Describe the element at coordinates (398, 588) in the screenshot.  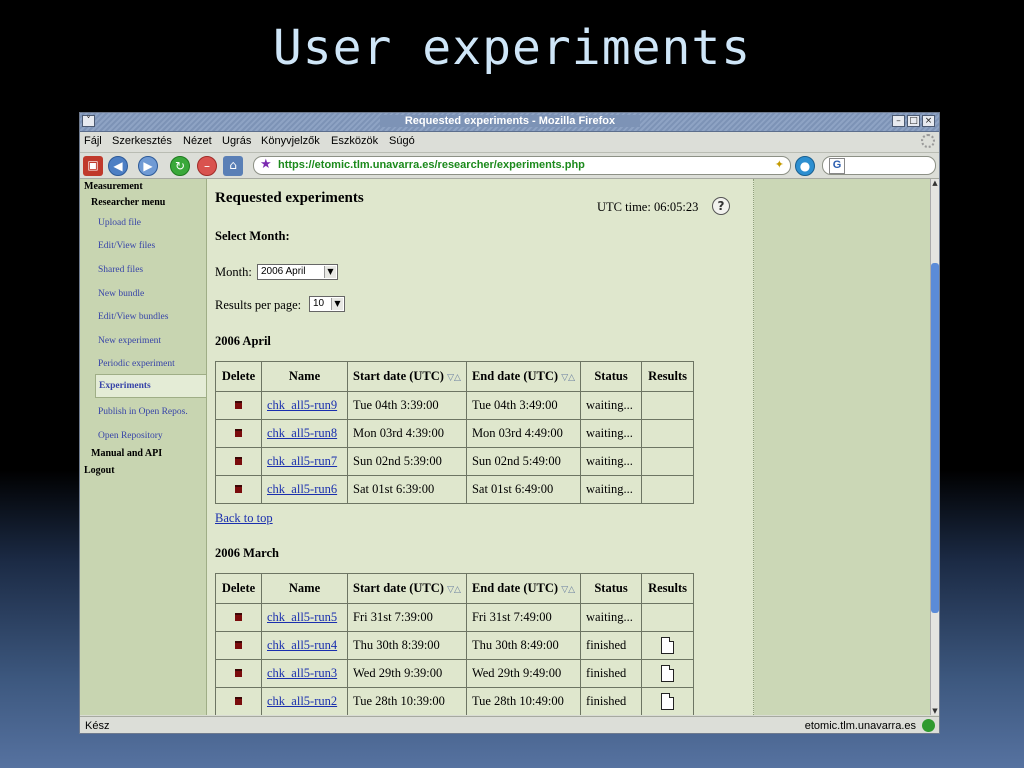
I see `col-start-date-label: Start date (UTC)` at that location.